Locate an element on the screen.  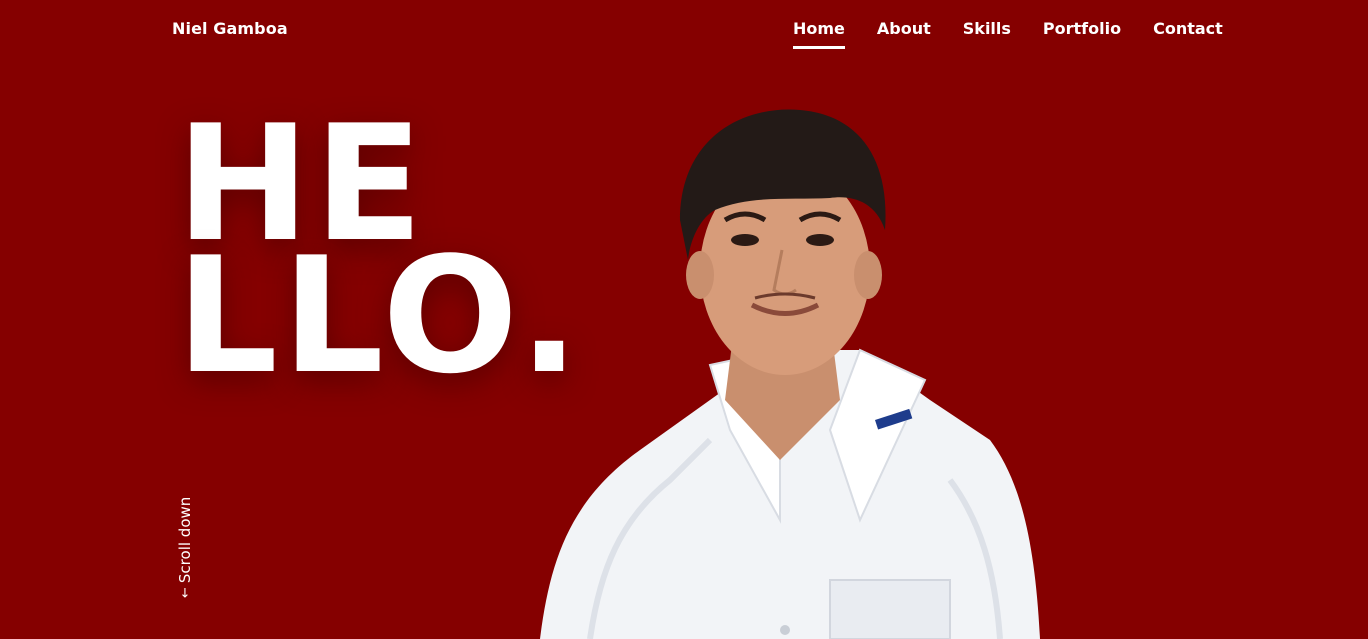
hero-heading: HE LLO. is located at coordinates (380, 256).